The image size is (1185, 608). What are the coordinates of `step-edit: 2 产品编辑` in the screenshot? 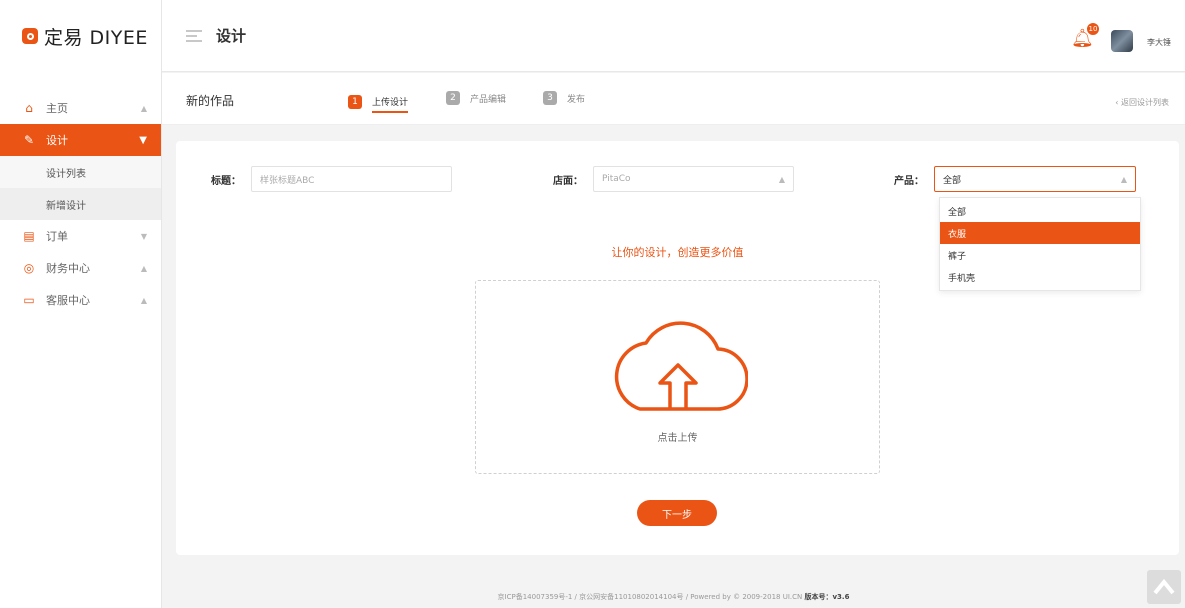 It's located at (476, 98).